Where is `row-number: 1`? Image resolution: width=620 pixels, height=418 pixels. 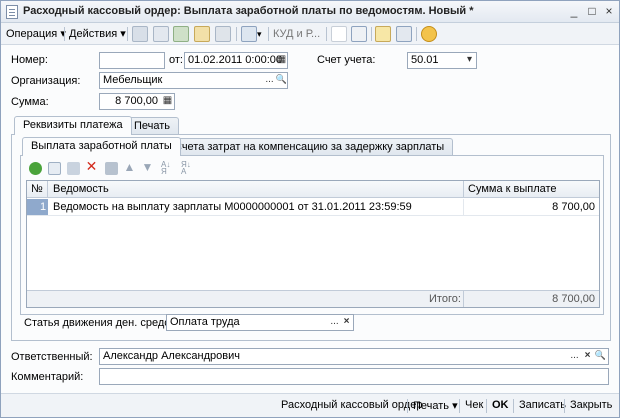 row-number: 1 is located at coordinates (43, 207).